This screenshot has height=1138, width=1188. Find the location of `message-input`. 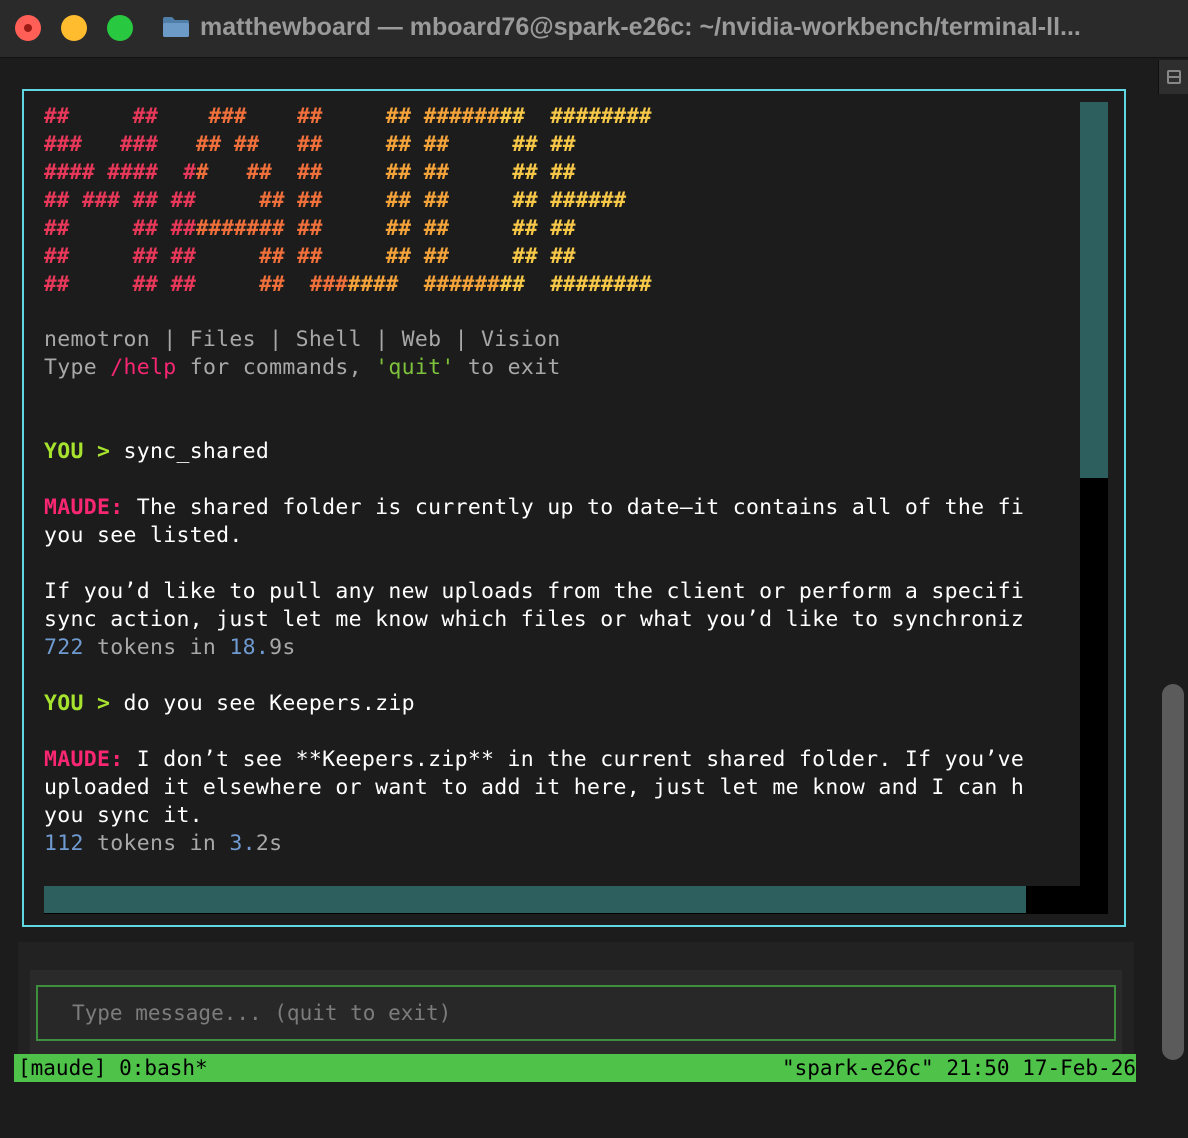

message-input is located at coordinates (576, 1013).